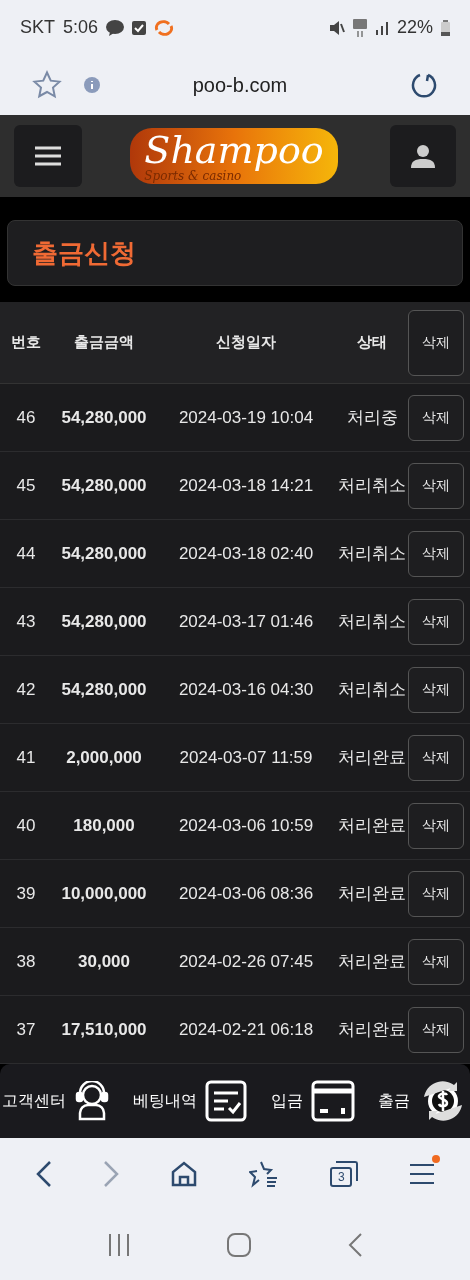  I want to click on signal-icon, so click(381, 27).